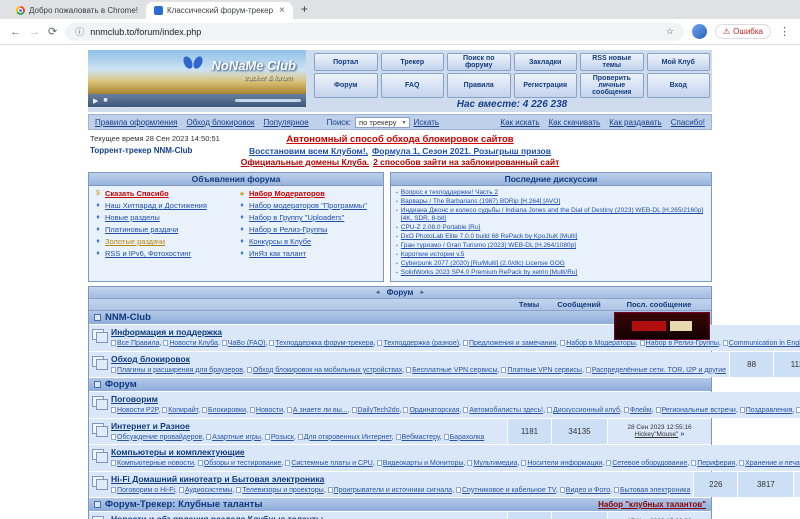  What do you see at coordinates (433, 255) in the screenshot?
I see `discussion-link: Короткие истории v.5` at bounding box center [433, 255].